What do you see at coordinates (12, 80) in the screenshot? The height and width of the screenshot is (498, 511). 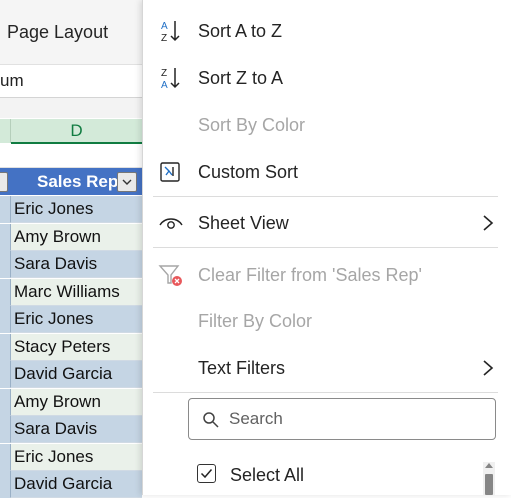 I see `formula-bar-value: um` at bounding box center [12, 80].